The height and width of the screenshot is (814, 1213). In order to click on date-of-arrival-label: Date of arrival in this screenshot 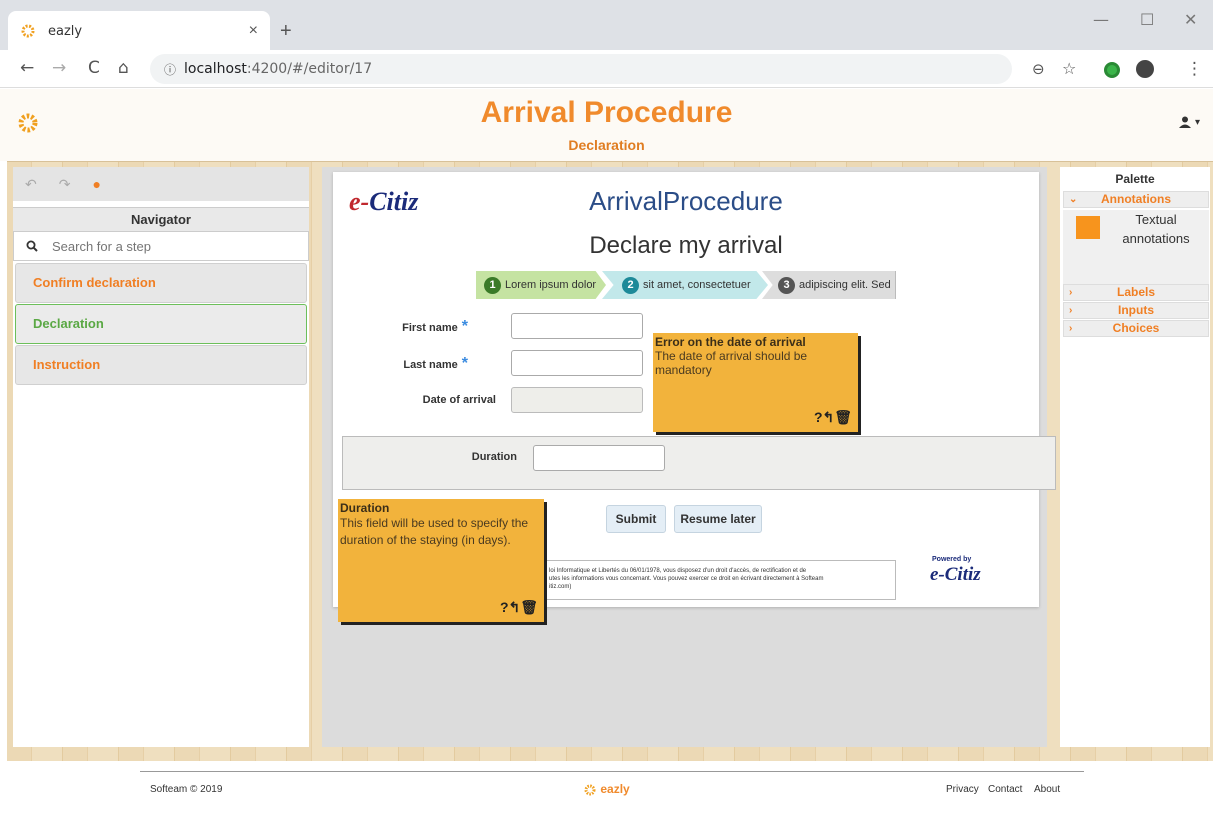, I will do `click(459, 400)`.